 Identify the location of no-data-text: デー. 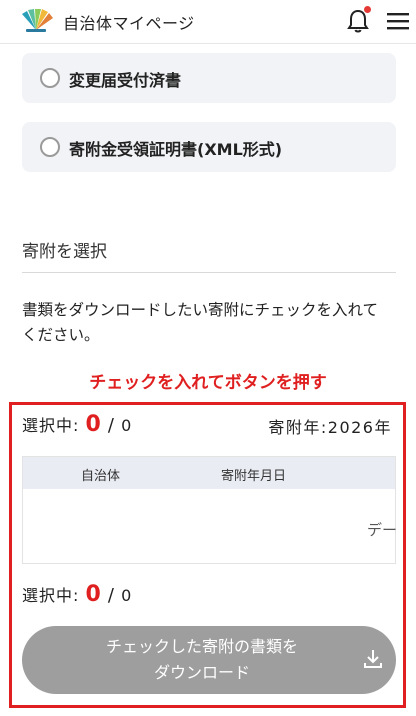
(381, 530).